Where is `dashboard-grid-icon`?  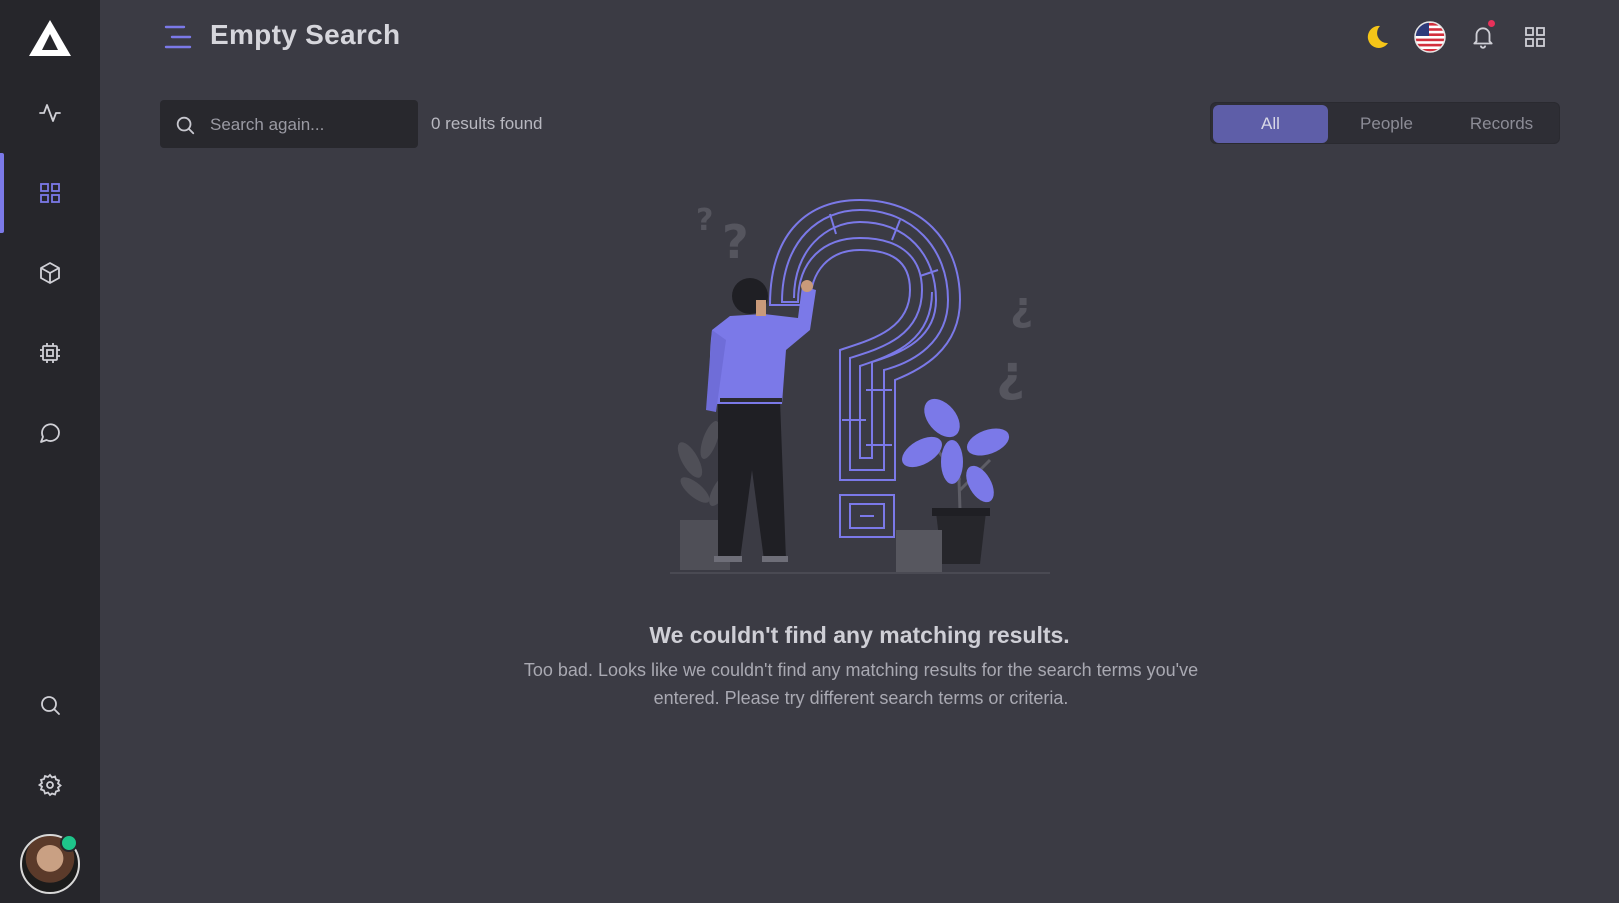 dashboard-grid-icon is located at coordinates (50, 193).